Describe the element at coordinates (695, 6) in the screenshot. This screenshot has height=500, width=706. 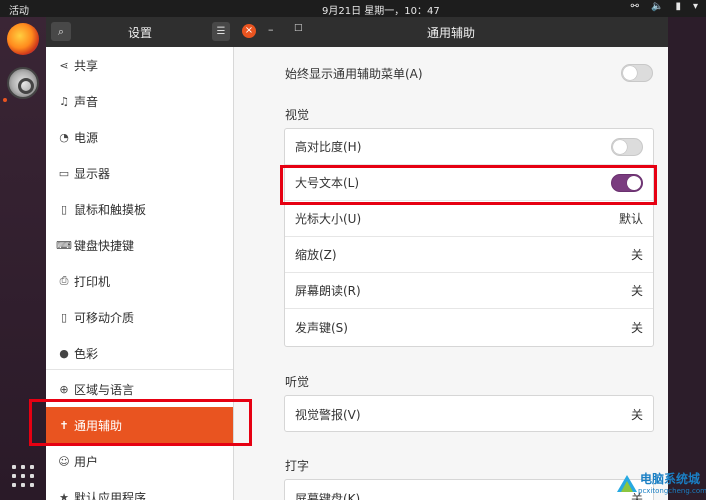
I see `chevron-down-icon: ▾` at that location.